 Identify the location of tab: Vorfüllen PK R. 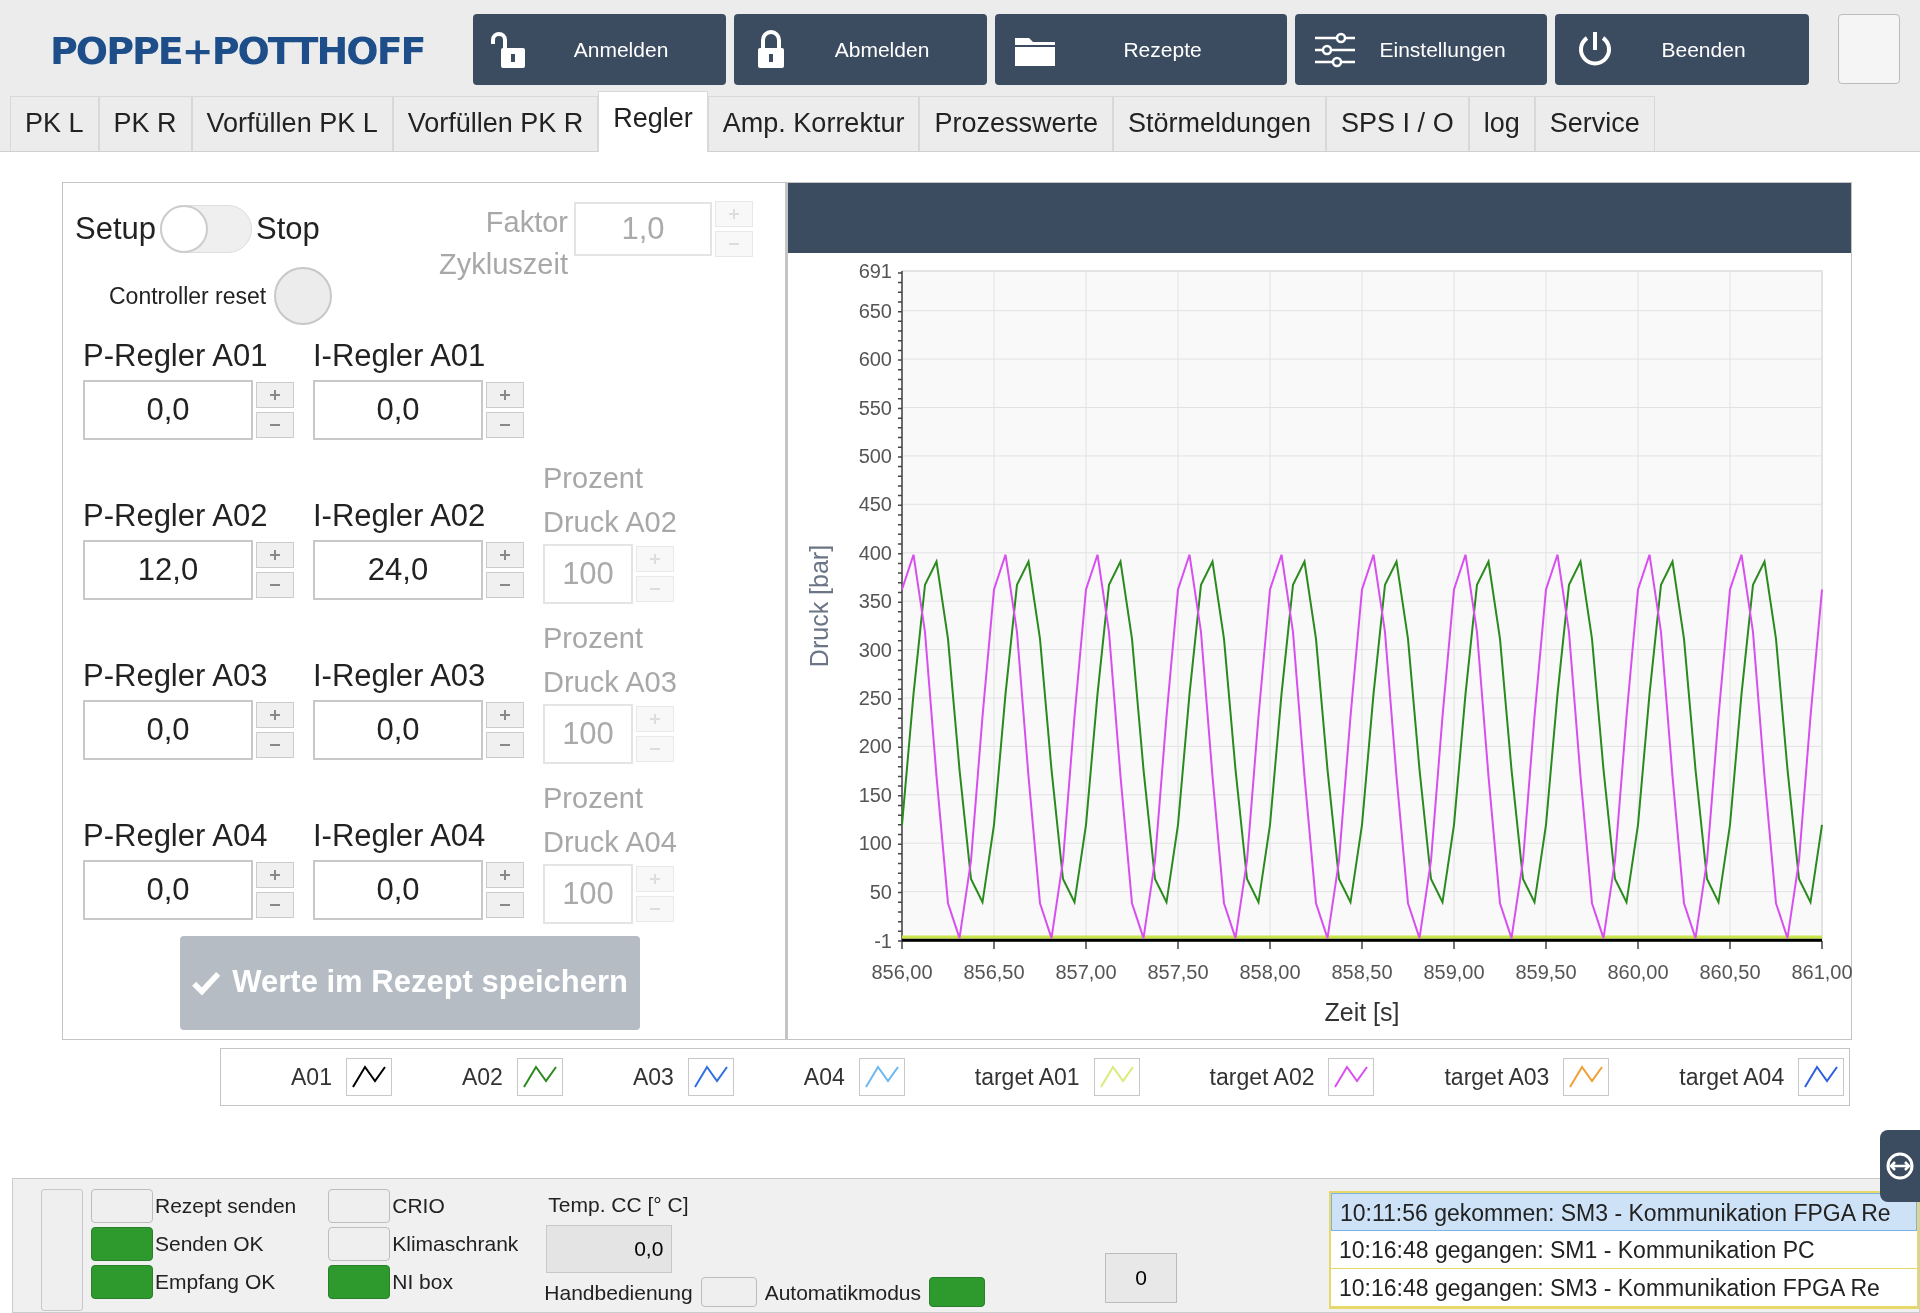
(495, 123).